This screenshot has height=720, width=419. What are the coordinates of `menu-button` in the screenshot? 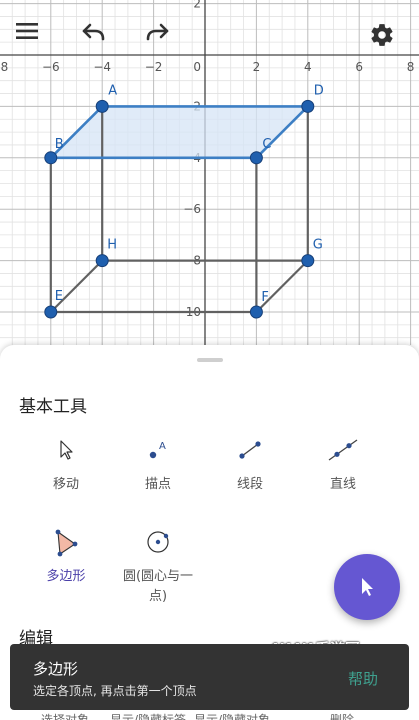 It's located at (33, 39).